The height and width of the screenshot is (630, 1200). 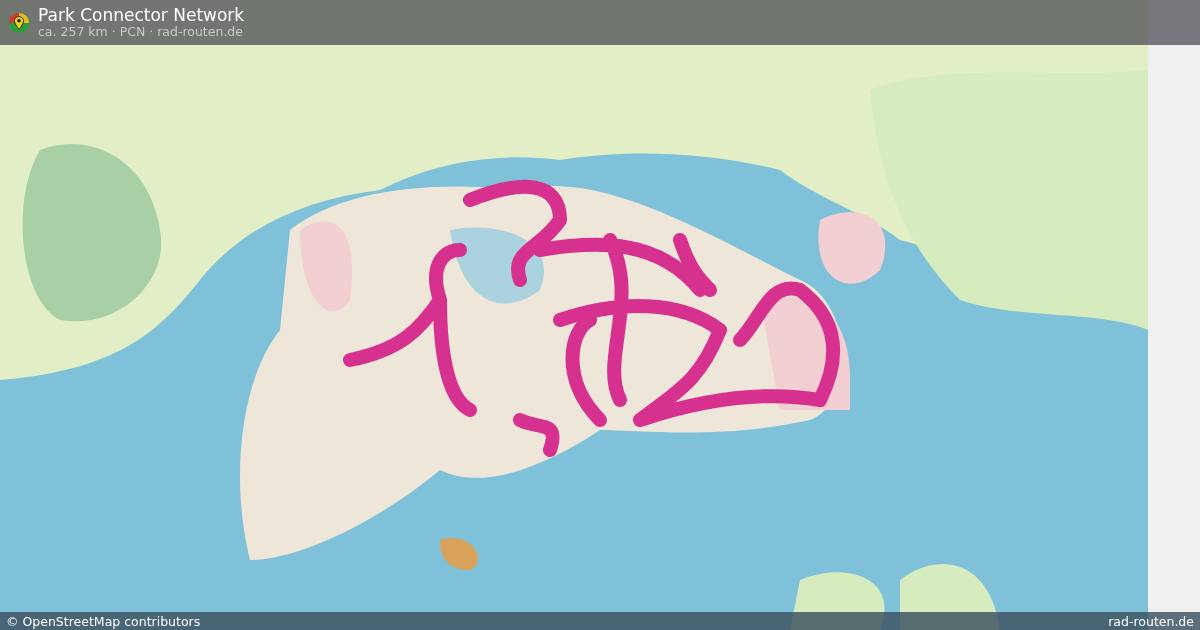 What do you see at coordinates (141, 31) in the screenshot?
I see `route-summary: ca. 257 km · PCN · rad-routen.de` at bounding box center [141, 31].